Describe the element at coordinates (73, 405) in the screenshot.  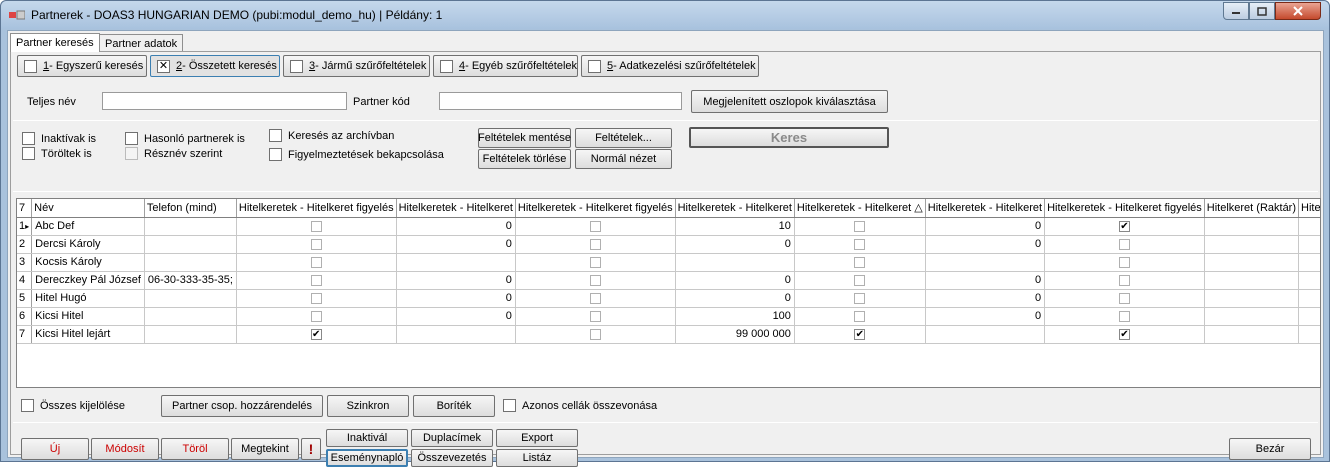
I see `select-all-checkbox: Összes kijelölése` at that location.